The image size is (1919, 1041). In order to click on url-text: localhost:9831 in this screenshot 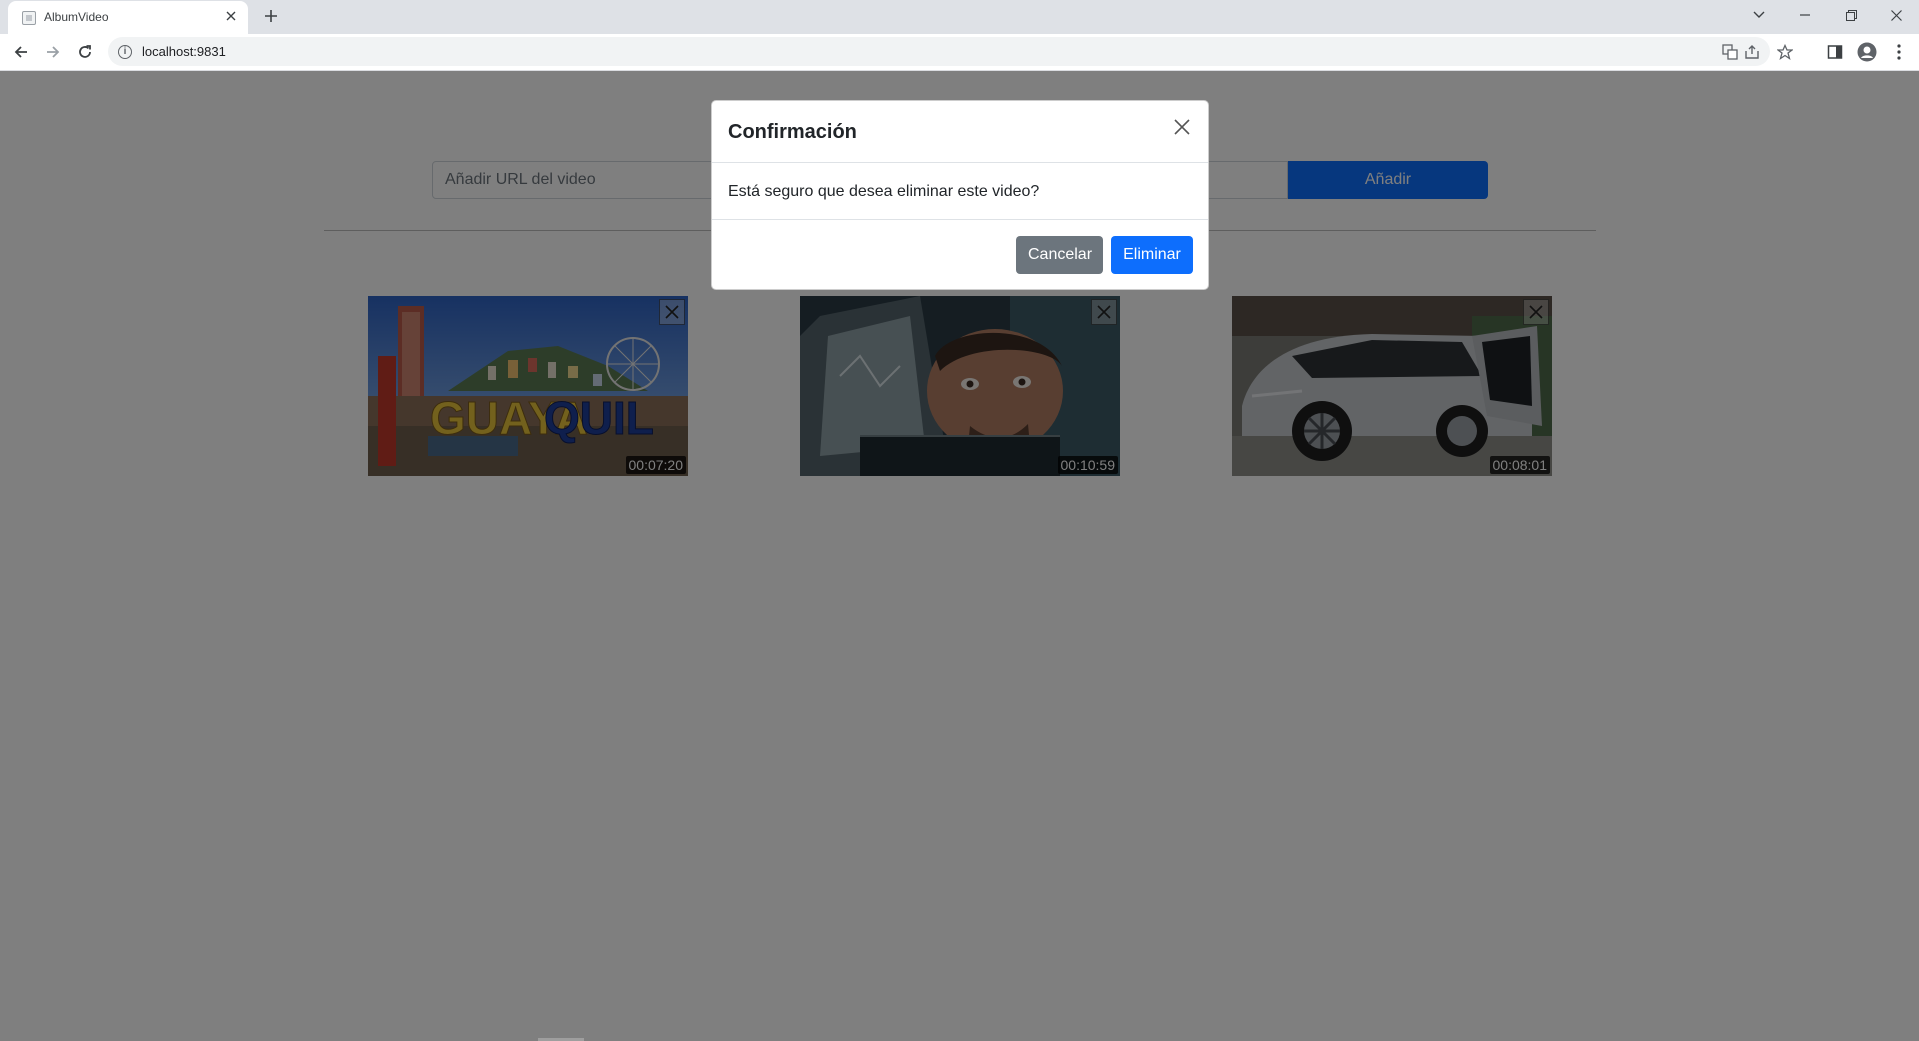, I will do `click(184, 51)`.